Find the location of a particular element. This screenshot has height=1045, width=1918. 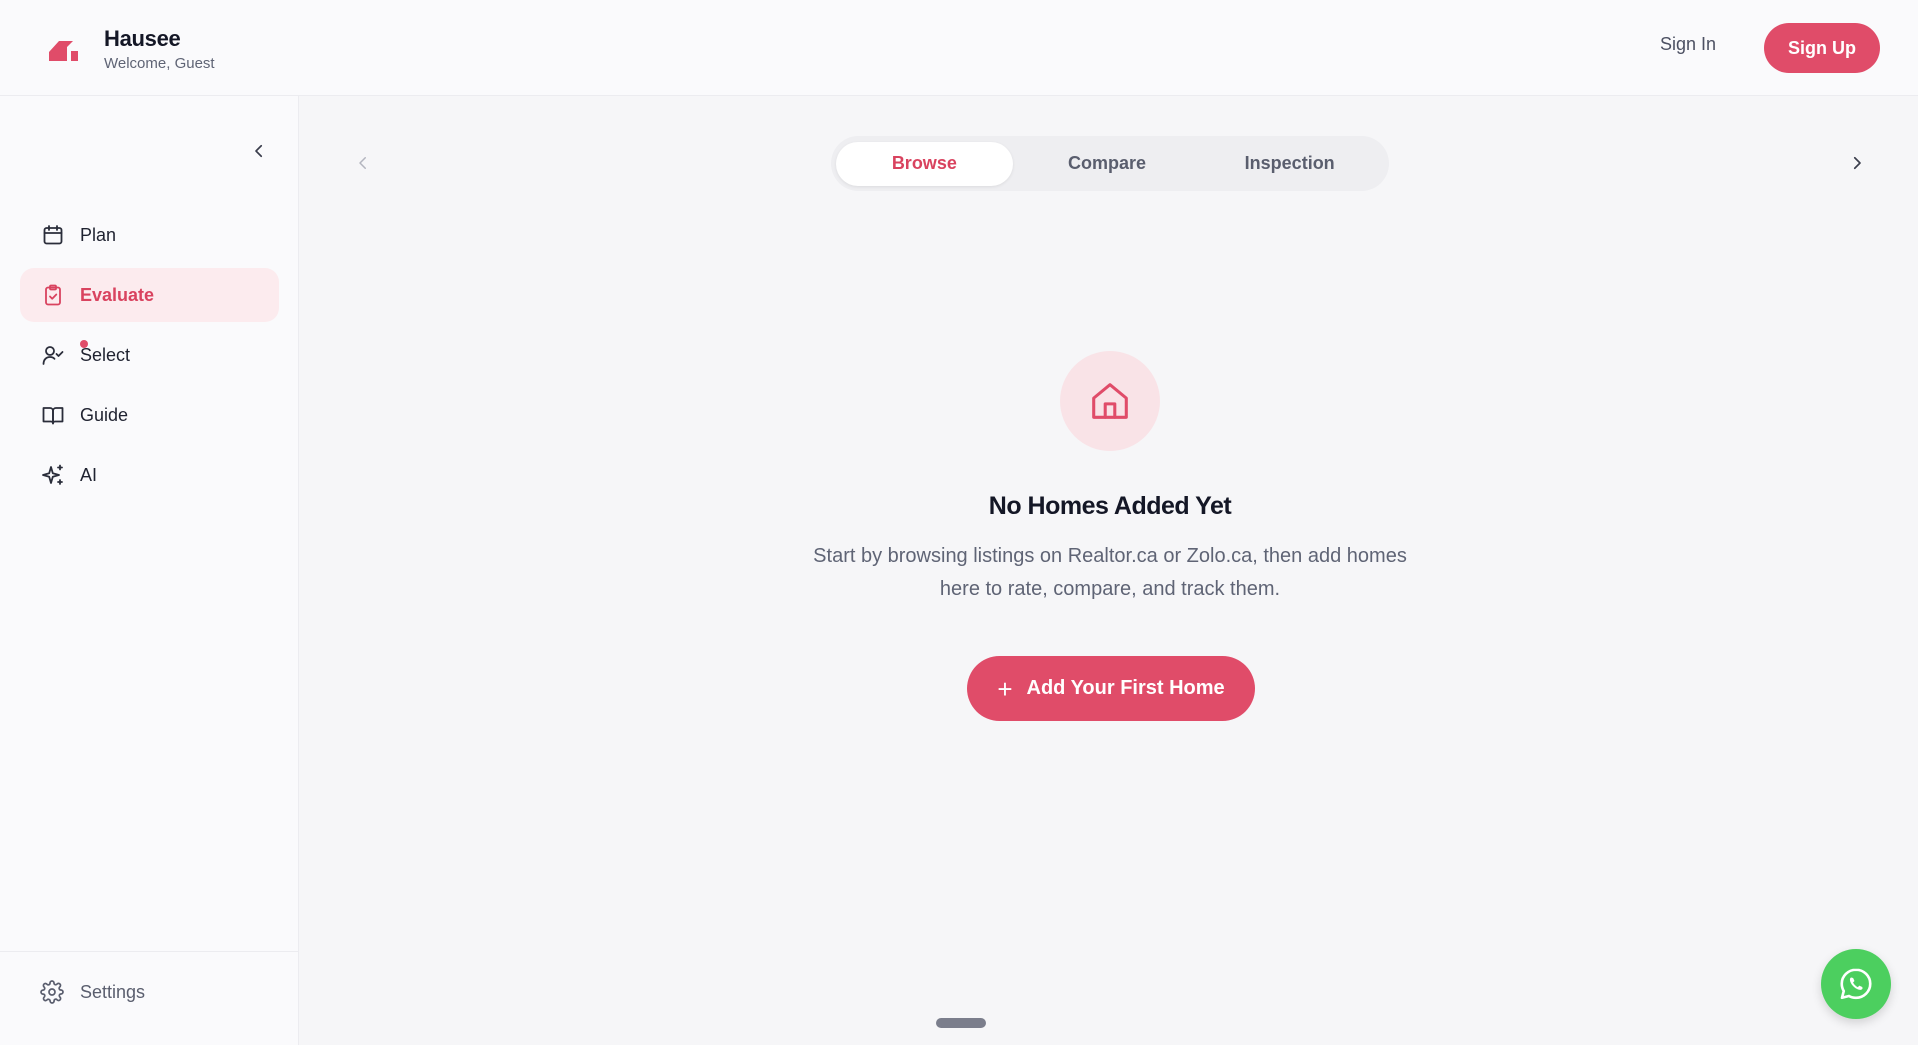

sparkles-icon is located at coordinates (53, 475).